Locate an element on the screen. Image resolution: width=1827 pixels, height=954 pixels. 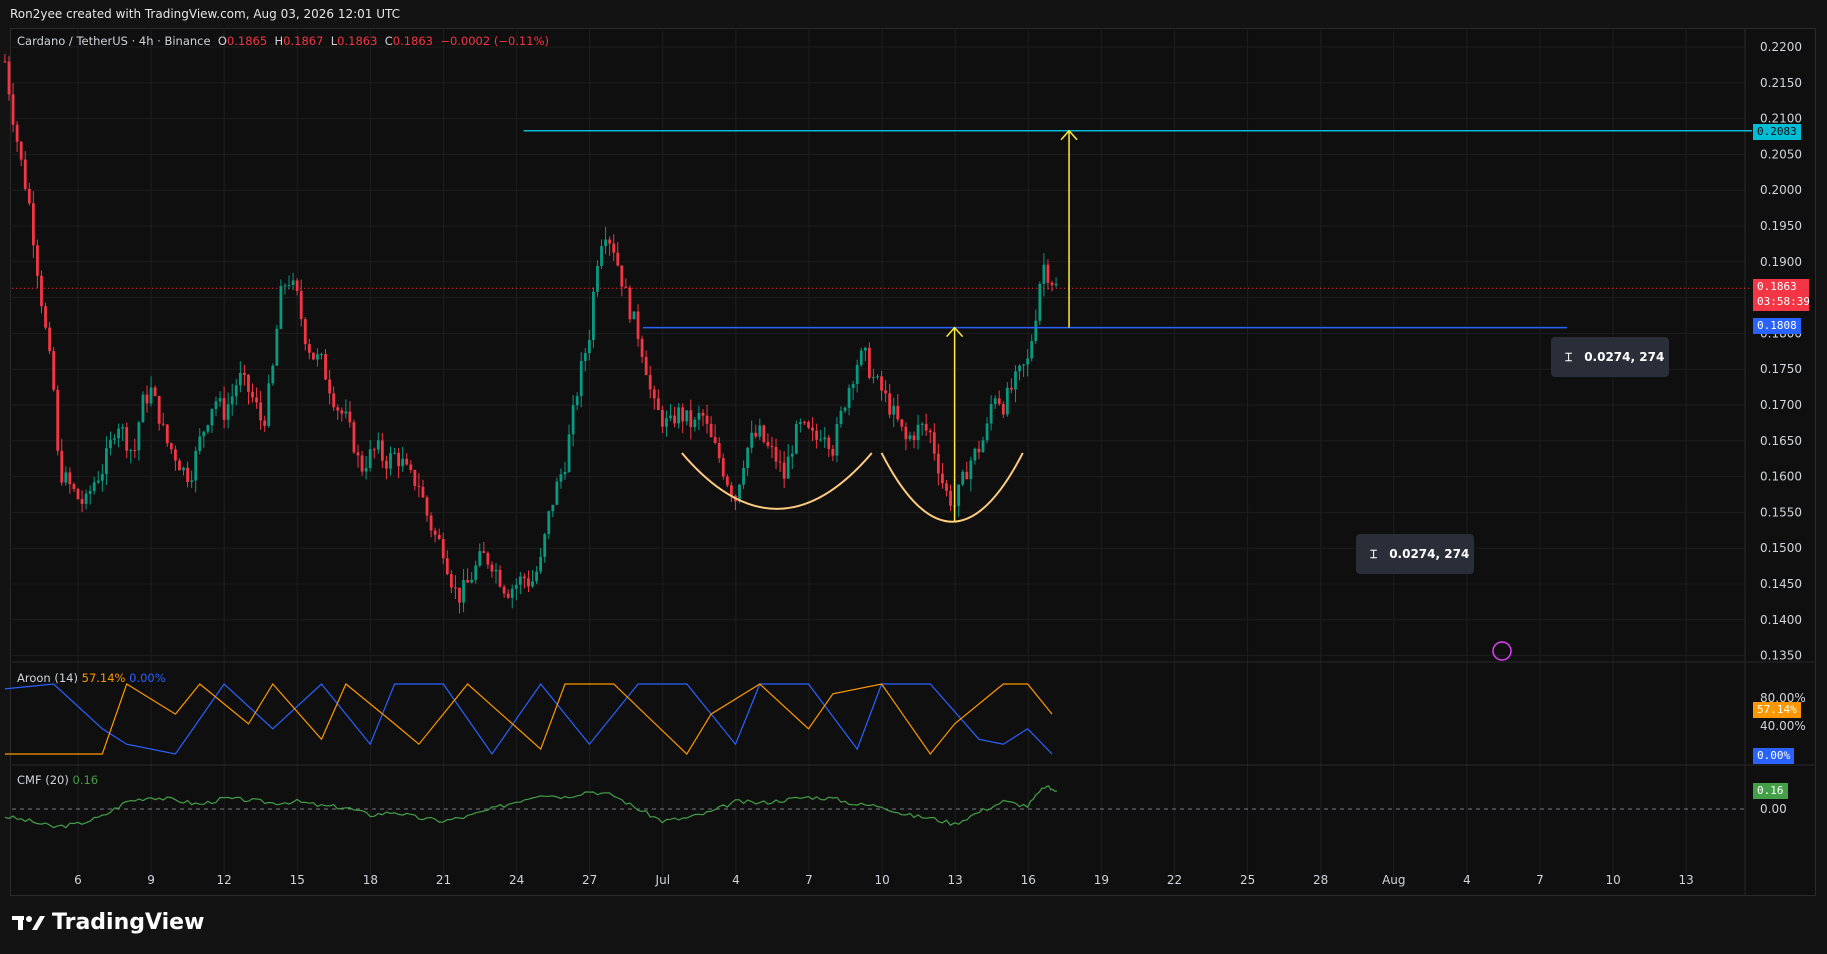
aroon-pane: 80.00%40.00% is located at coordinates (905, 719).